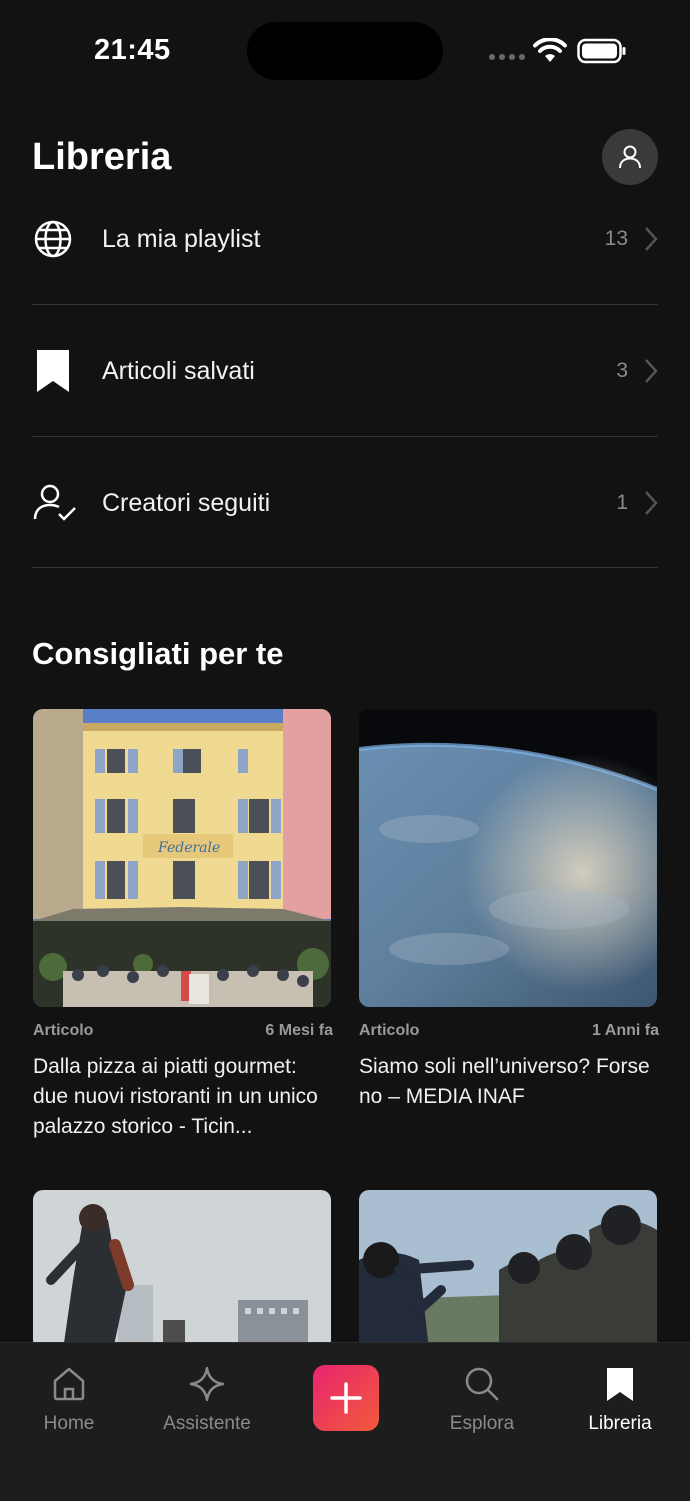 This screenshot has width=690, height=1501. Describe the element at coordinates (345, 371) in the screenshot. I see `library-item-saved-articles: Articoli salvati 3` at that location.